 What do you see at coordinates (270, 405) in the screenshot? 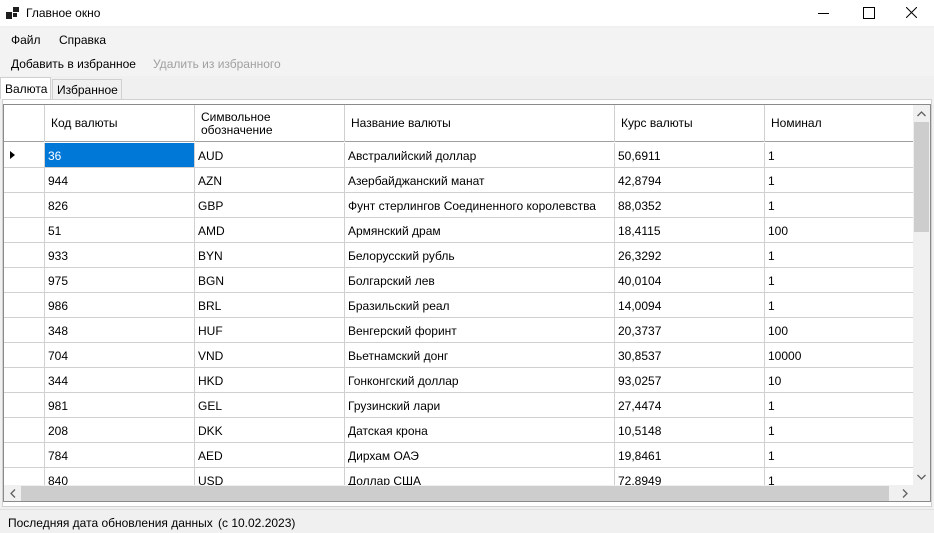
I see `cell-symbol: GEL` at bounding box center [270, 405].